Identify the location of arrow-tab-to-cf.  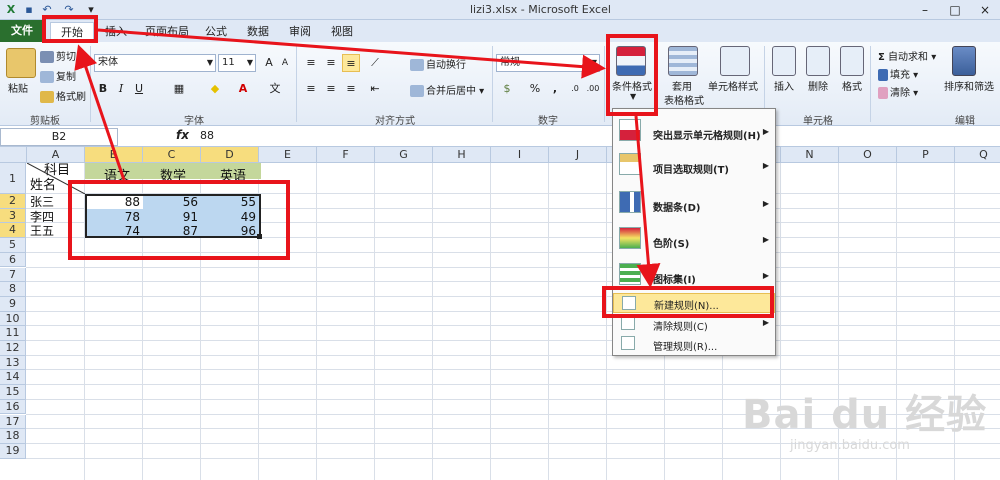
(351, 53).